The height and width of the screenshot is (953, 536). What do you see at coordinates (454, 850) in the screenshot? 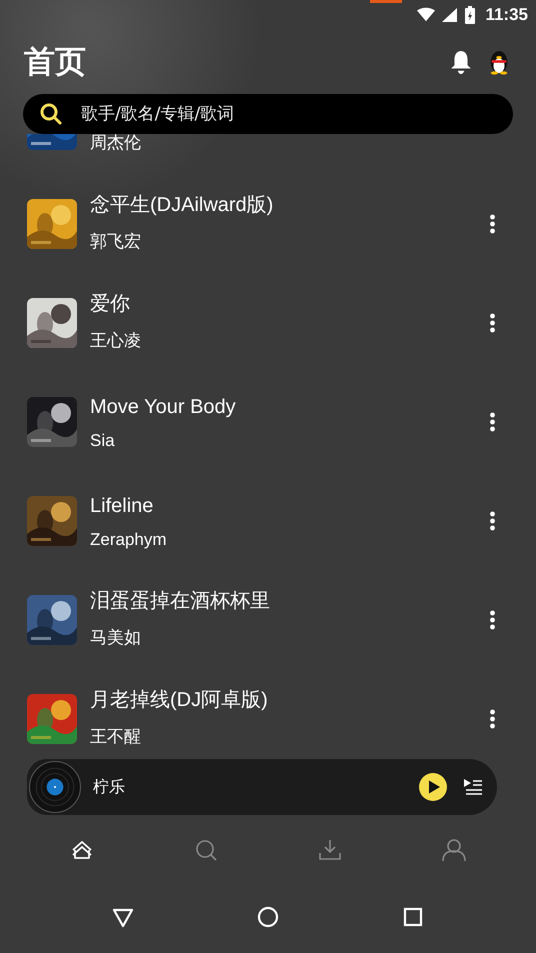
I see `profile-icon` at bounding box center [454, 850].